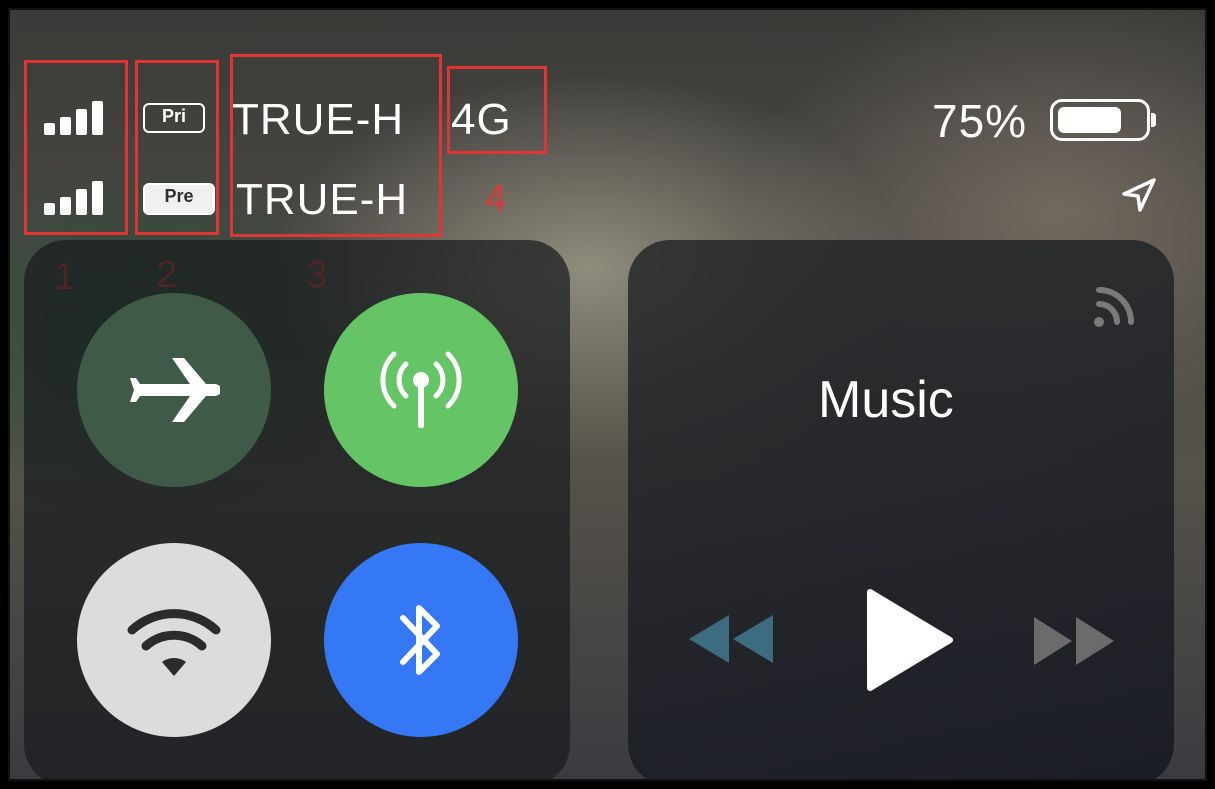  I want to click on airplay-audio-icon, so click(1113, 308).